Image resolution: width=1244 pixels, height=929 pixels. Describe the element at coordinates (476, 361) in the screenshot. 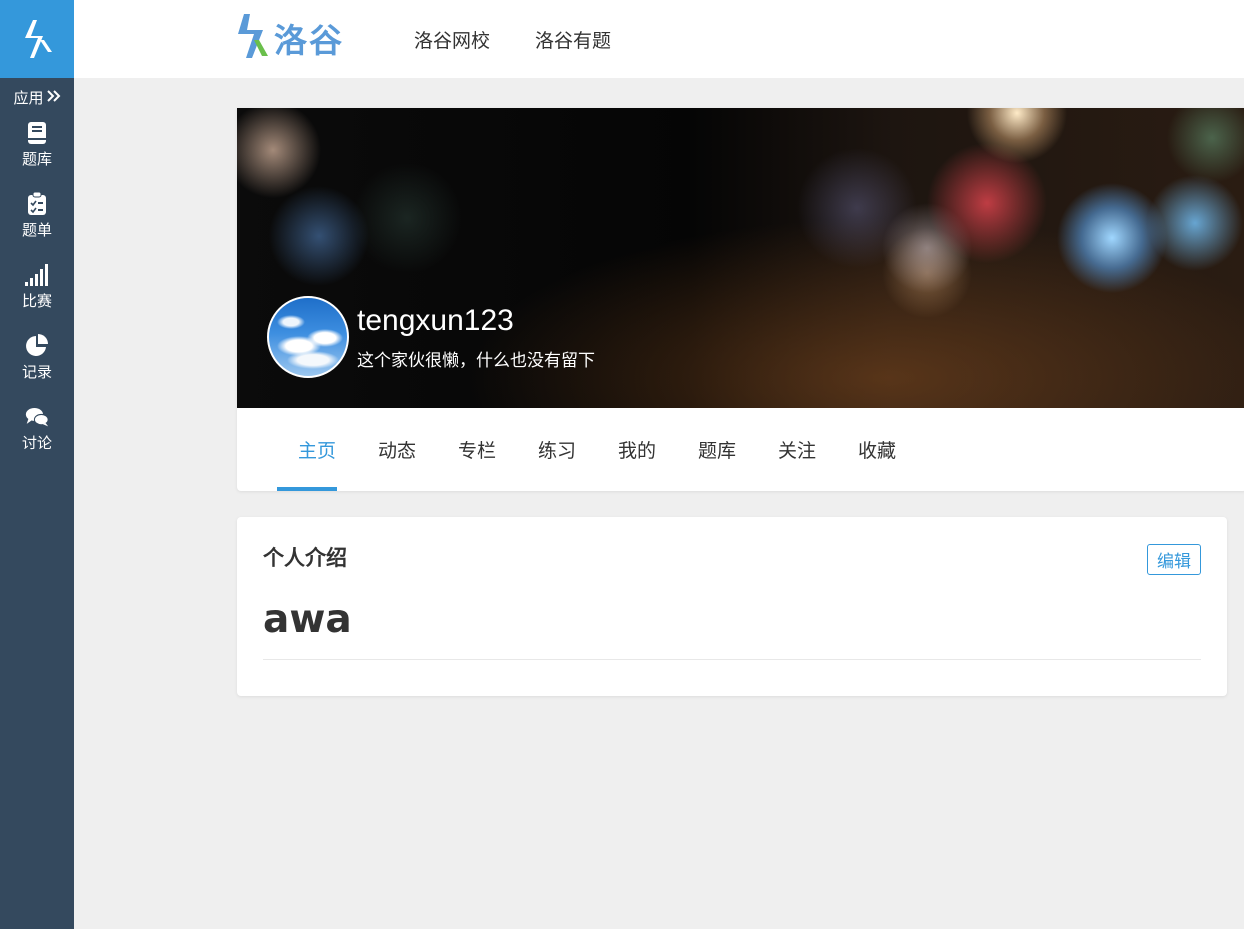

I see `user-slogan: 这个家伙很懒，什么也没有留下` at that location.